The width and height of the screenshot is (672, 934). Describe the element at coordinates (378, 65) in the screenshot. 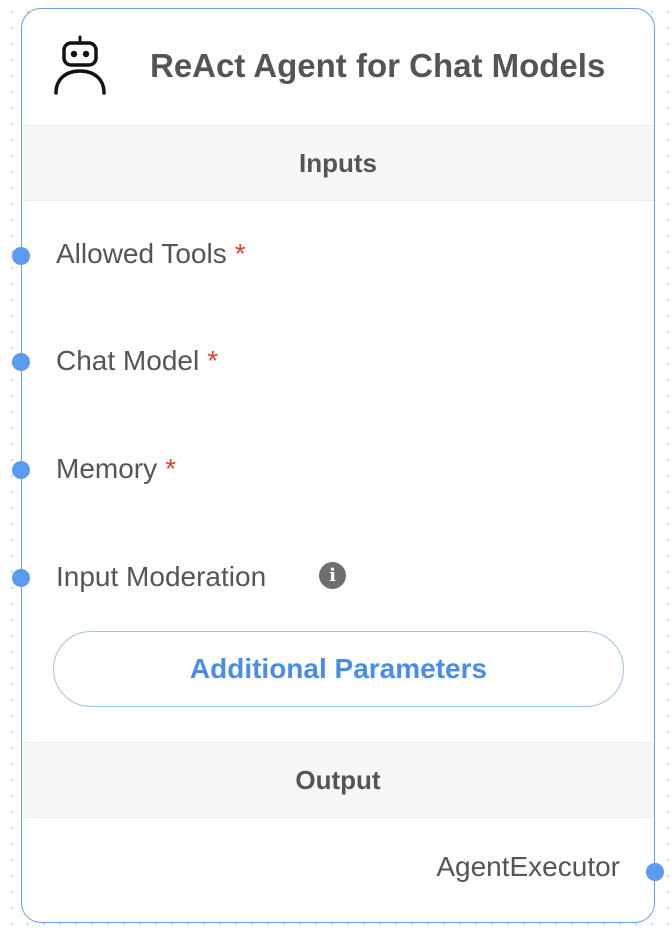

I see `node-title: ReAct Agent for Chat Models` at that location.